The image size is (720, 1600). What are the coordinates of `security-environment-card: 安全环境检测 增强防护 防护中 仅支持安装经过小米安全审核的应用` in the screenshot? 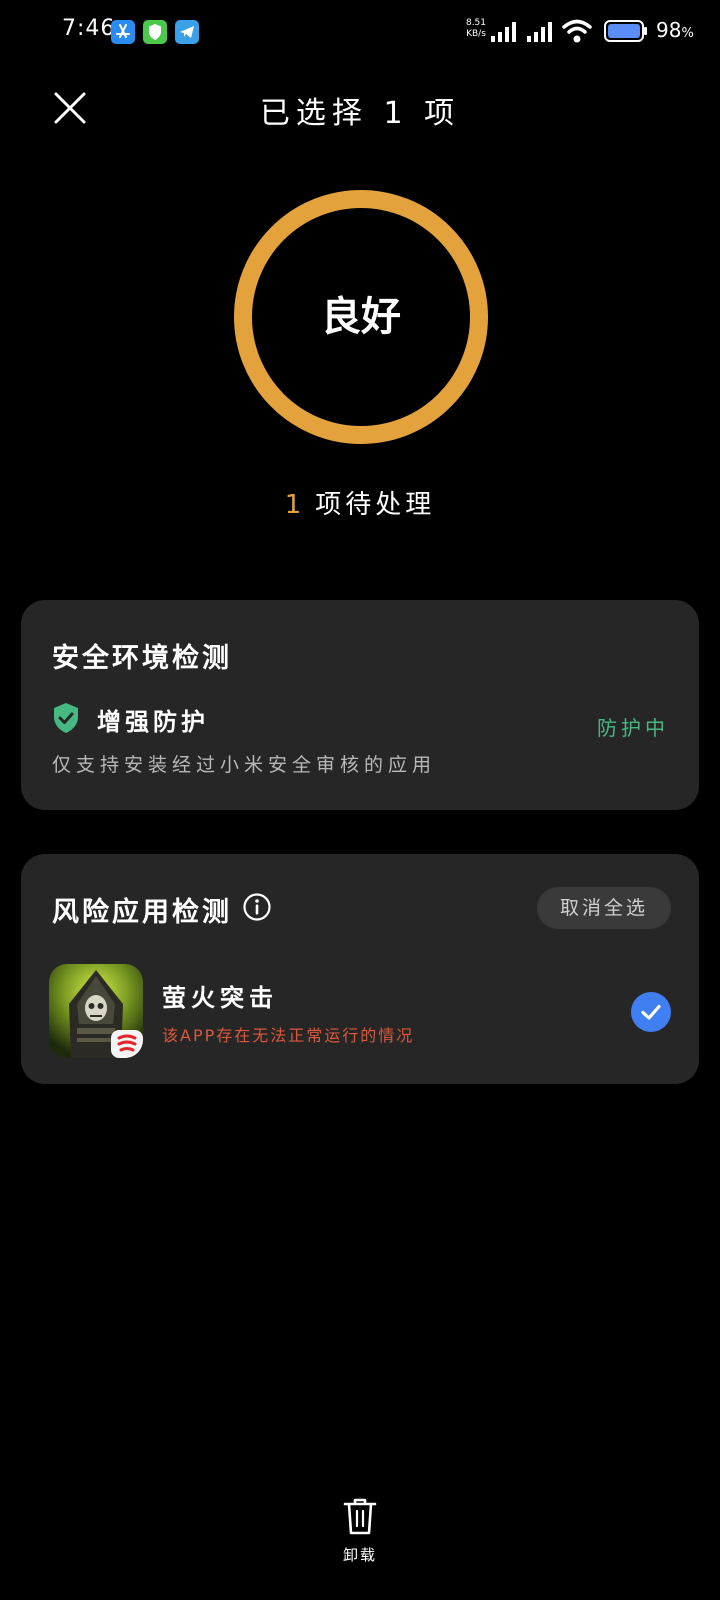 It's located at (360, 705).